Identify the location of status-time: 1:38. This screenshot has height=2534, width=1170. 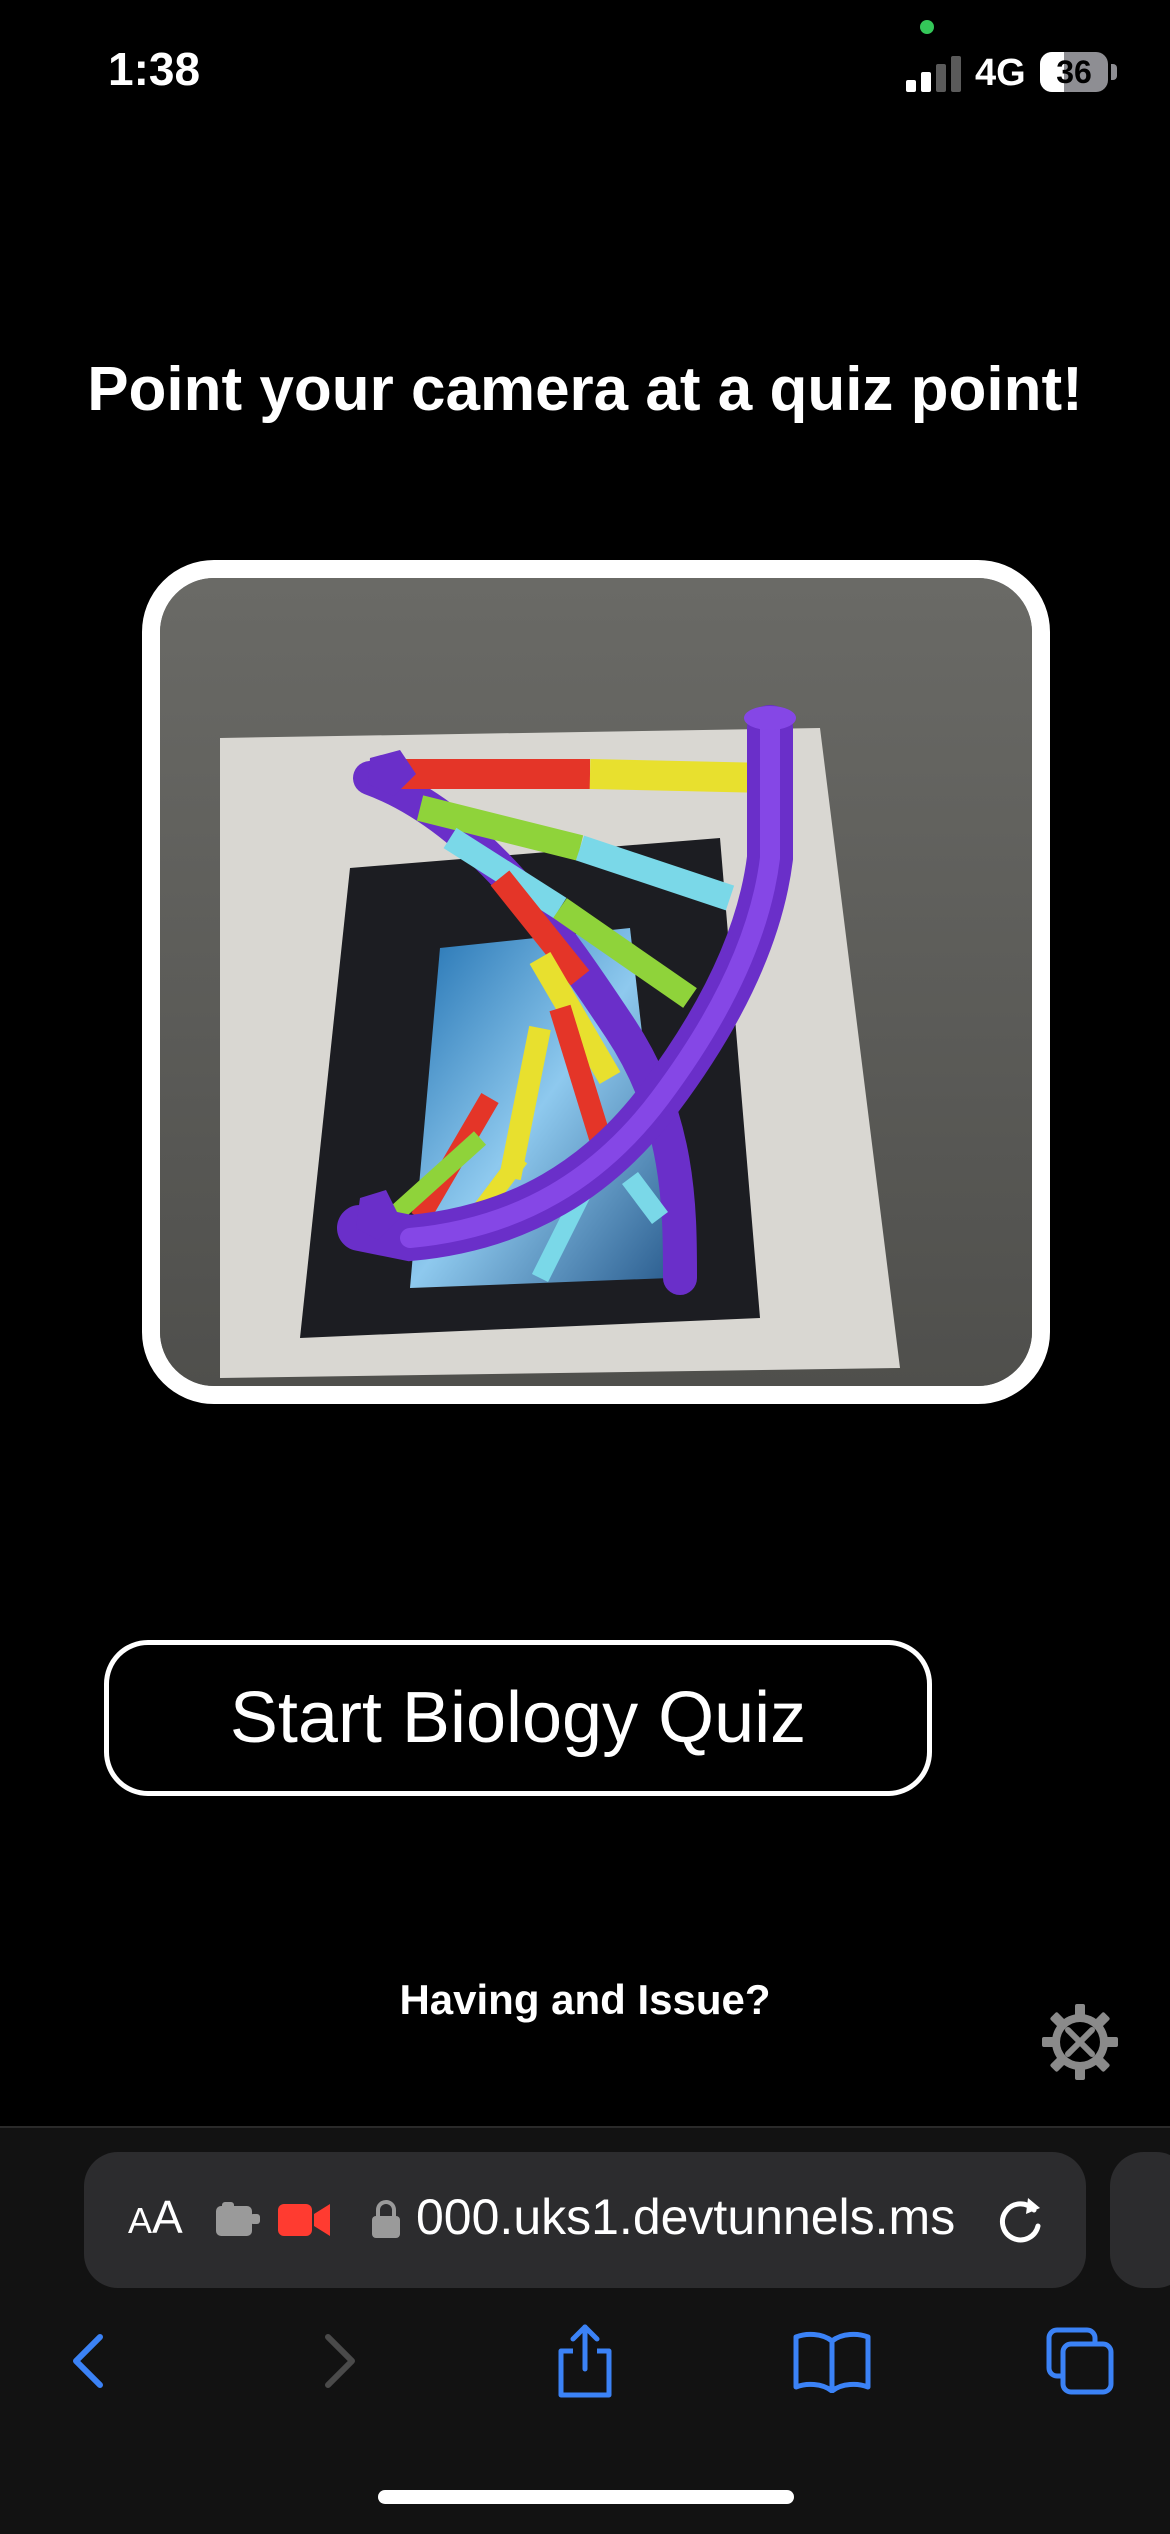
(154, 69).